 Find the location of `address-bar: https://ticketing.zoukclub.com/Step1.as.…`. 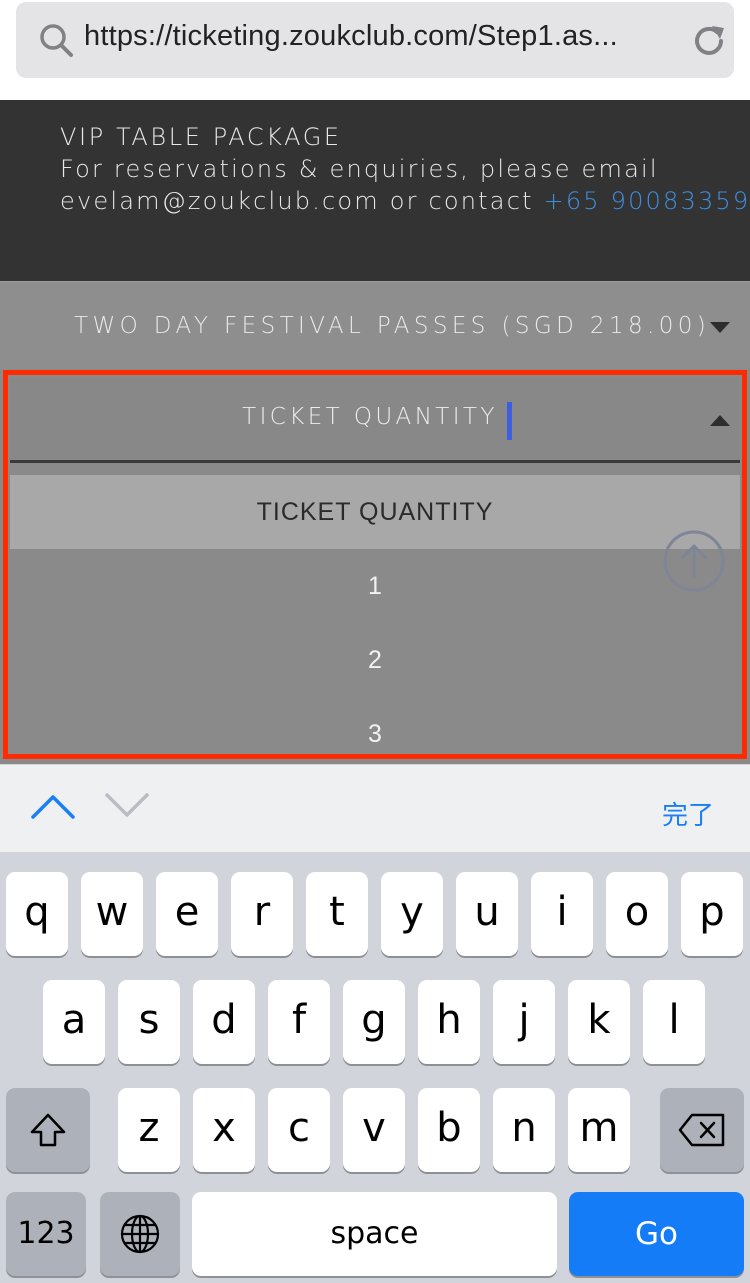

address-bar: https://ticketing.zoukclub.com/Step1.as.… is located at coordinates (375, 40).